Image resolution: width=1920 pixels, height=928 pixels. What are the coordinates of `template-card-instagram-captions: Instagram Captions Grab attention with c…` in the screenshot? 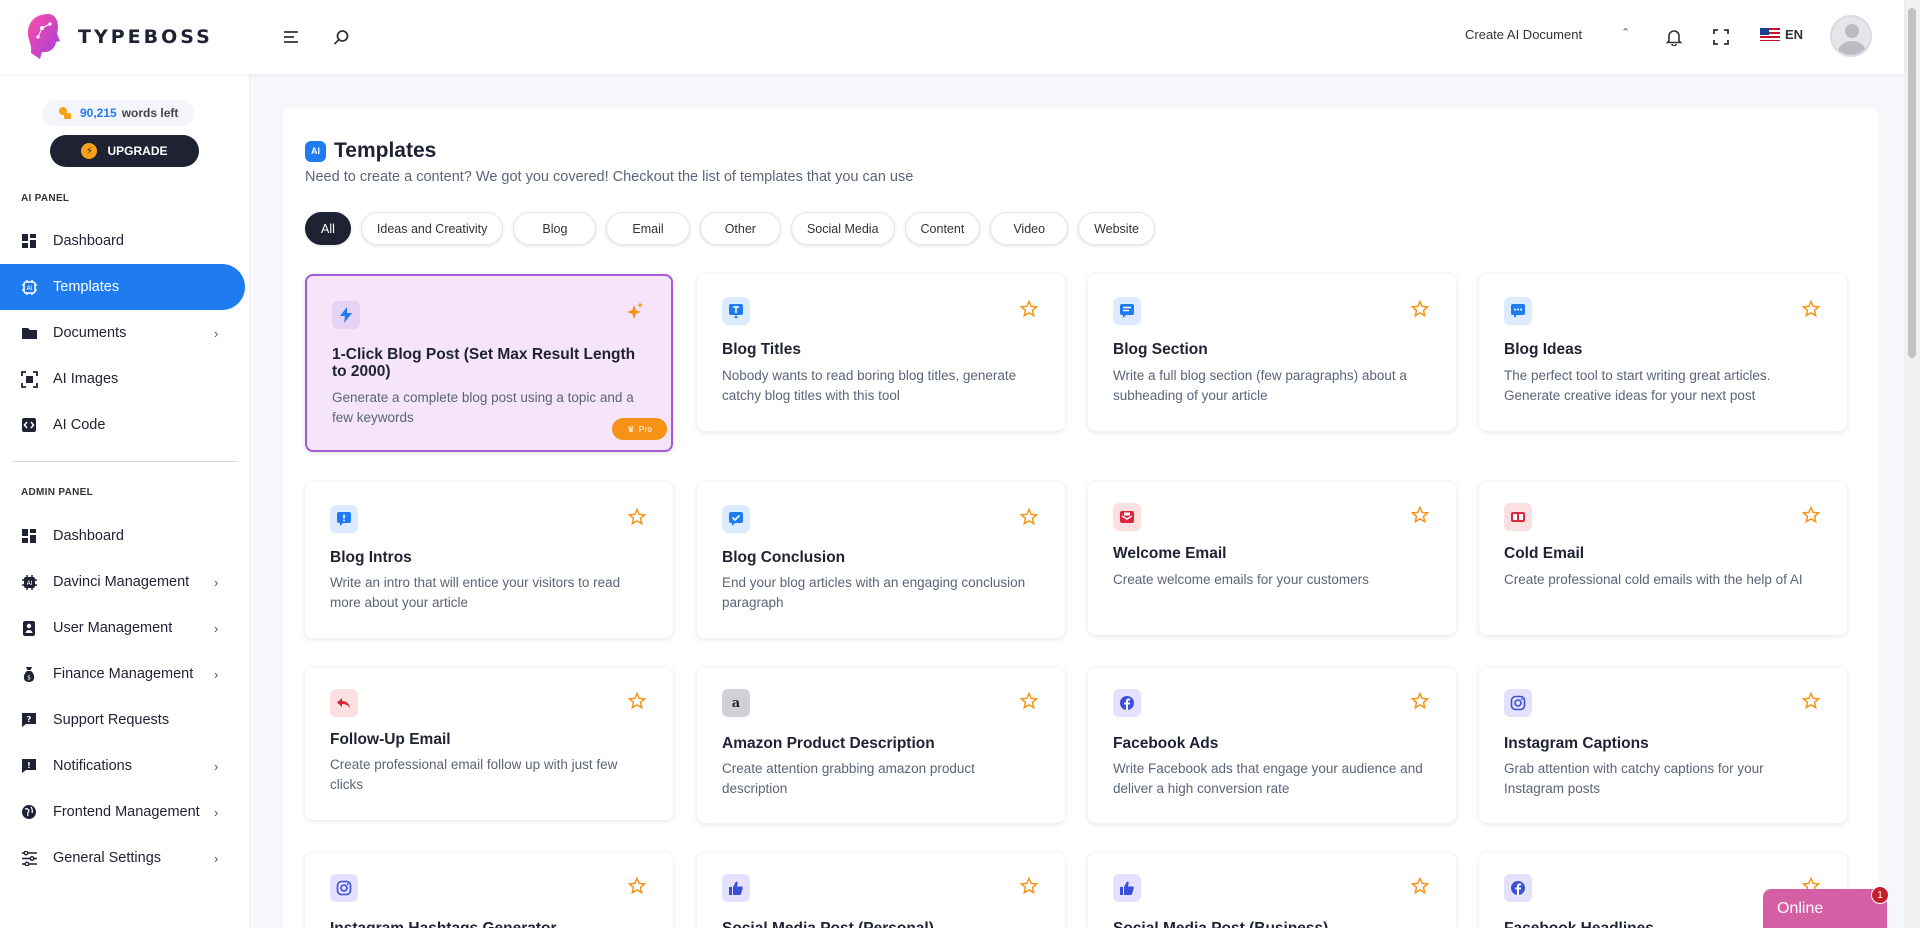 It's located at (1663, 745).